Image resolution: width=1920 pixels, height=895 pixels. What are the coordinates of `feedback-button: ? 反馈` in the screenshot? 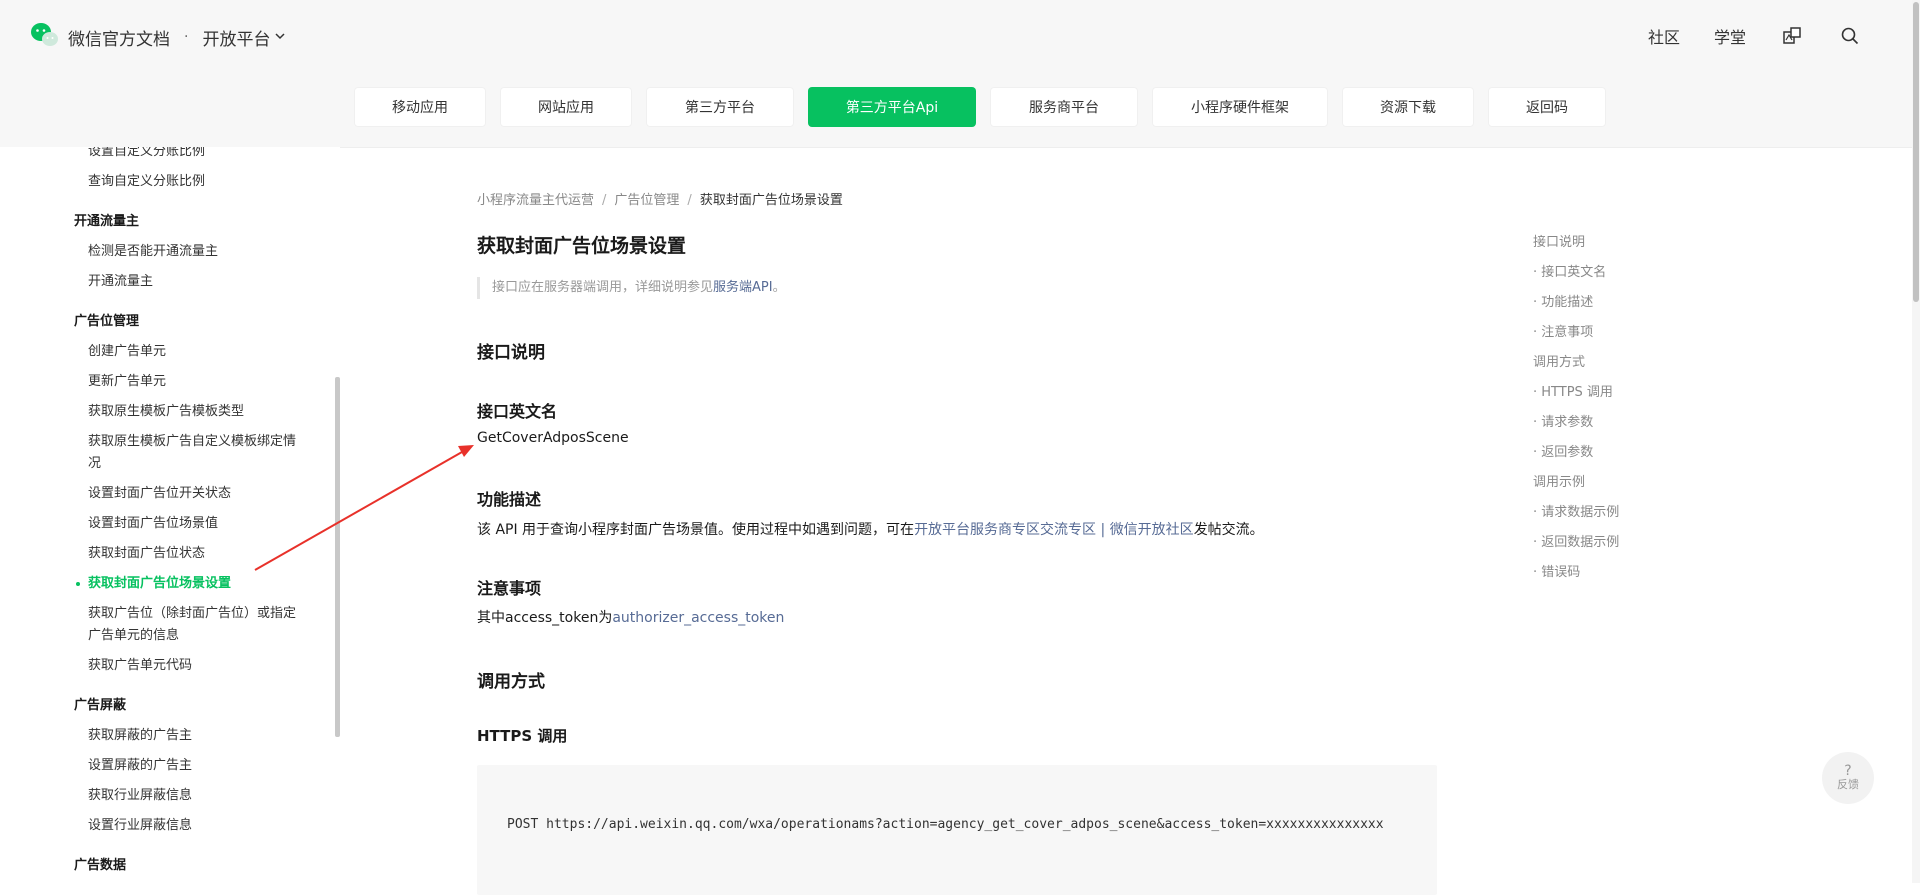 It's located at (1848, 778).